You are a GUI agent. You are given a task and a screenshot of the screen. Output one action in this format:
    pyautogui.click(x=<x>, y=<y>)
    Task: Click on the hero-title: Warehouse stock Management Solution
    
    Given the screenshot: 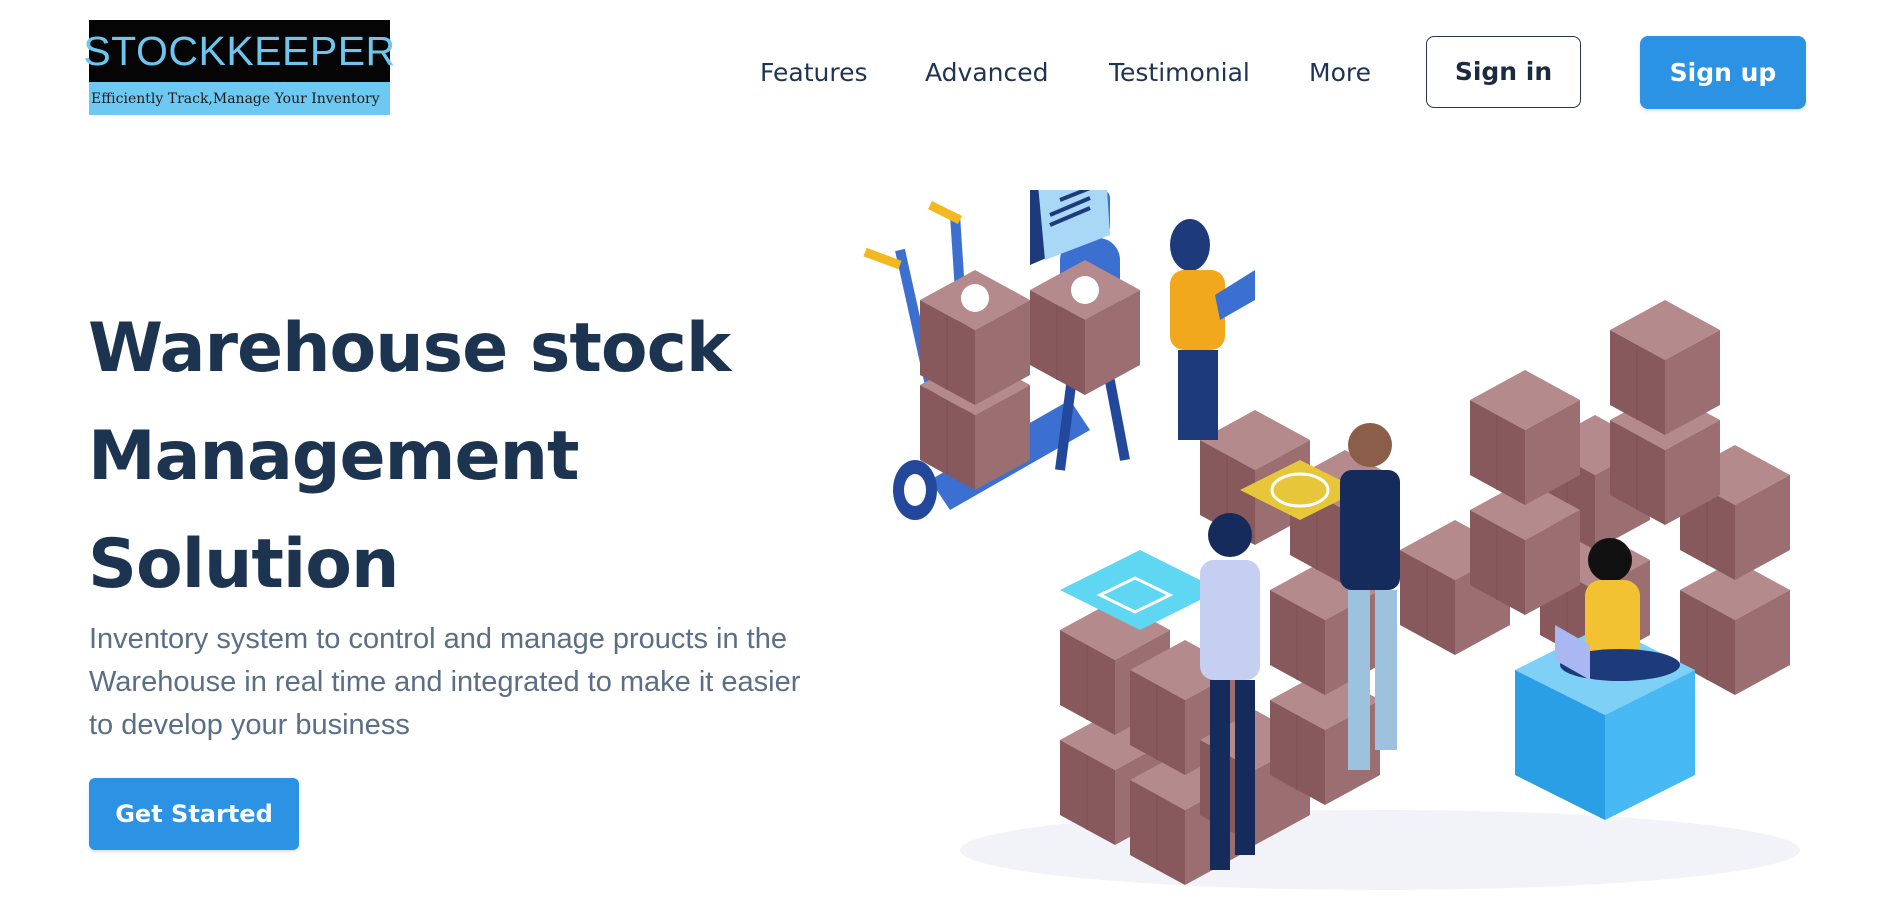 What is the action you would take?
    pyautogui.click(x=448, y=457)
    